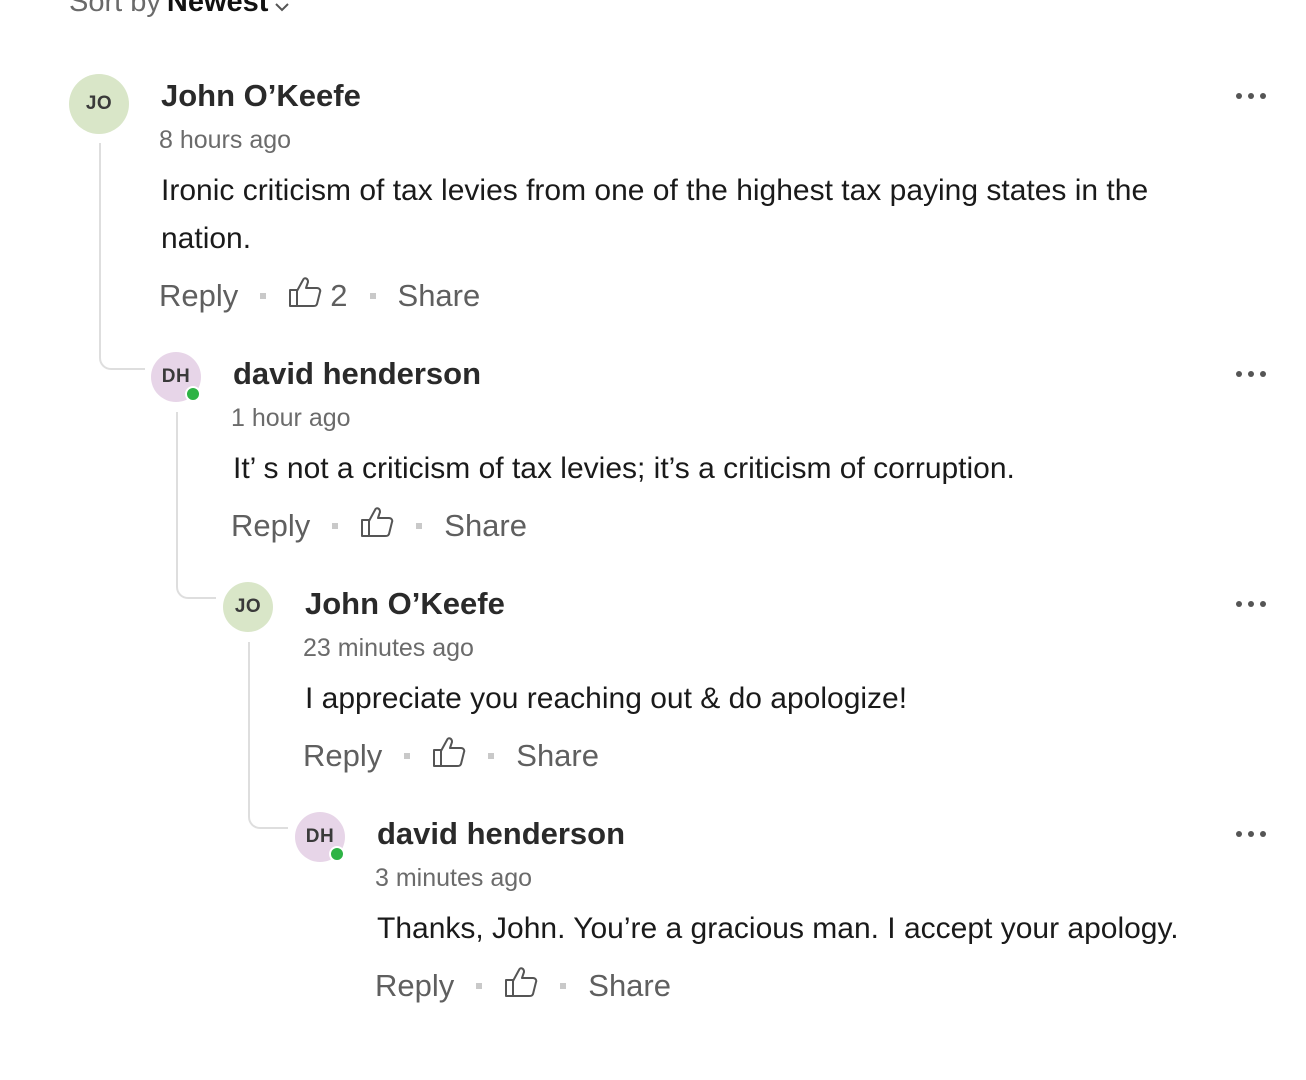  I want to click on sort-dropdown: Sort by Newest, so click(179, 10).